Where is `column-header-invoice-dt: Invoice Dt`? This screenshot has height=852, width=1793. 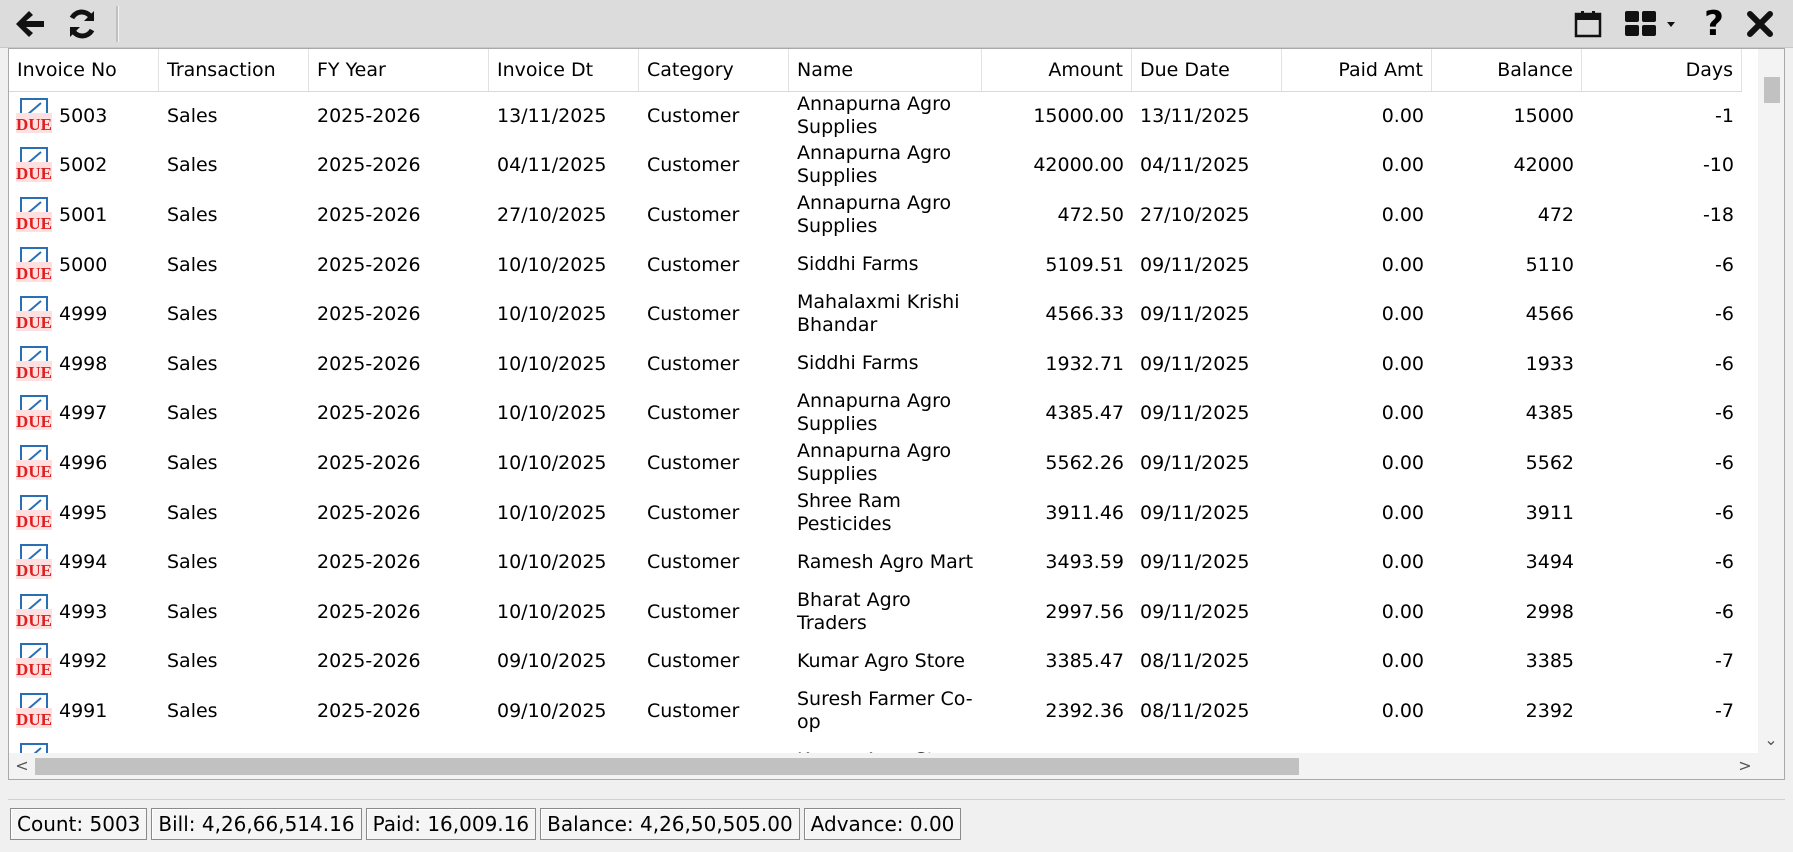 column-header-invoice-dt: Invoice Dt is located at coordinates (564, 70).